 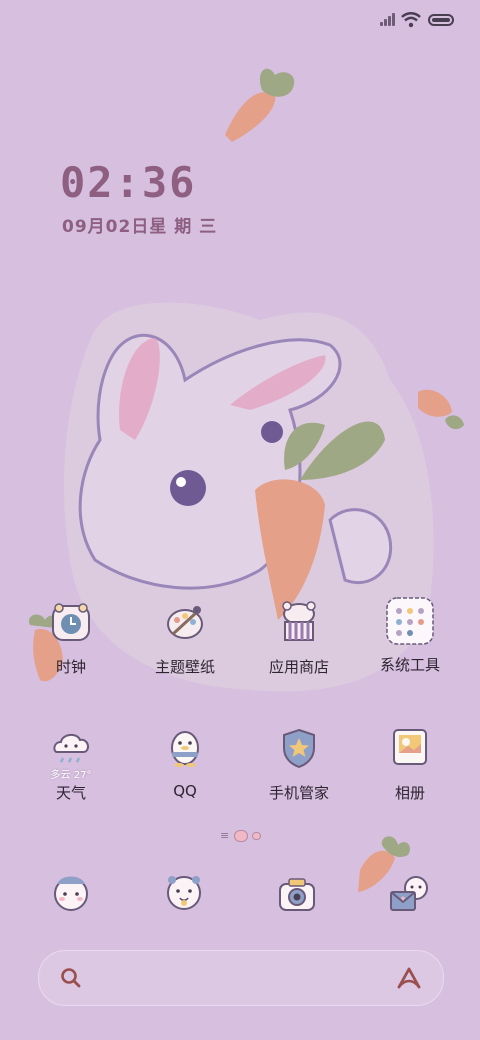 I want to click on dock-phone, so click(x=71, y=892).